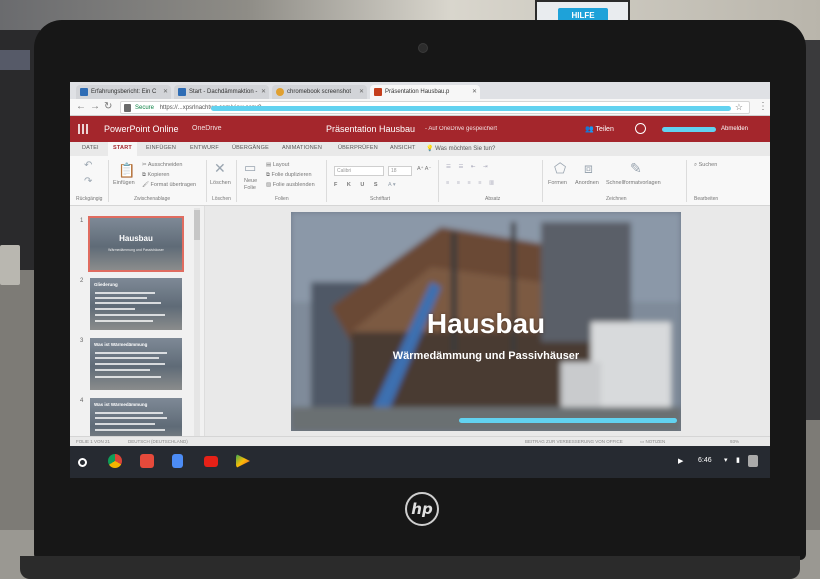  I want to click on browser-menu-icon: ⋮, so click(763, 106).